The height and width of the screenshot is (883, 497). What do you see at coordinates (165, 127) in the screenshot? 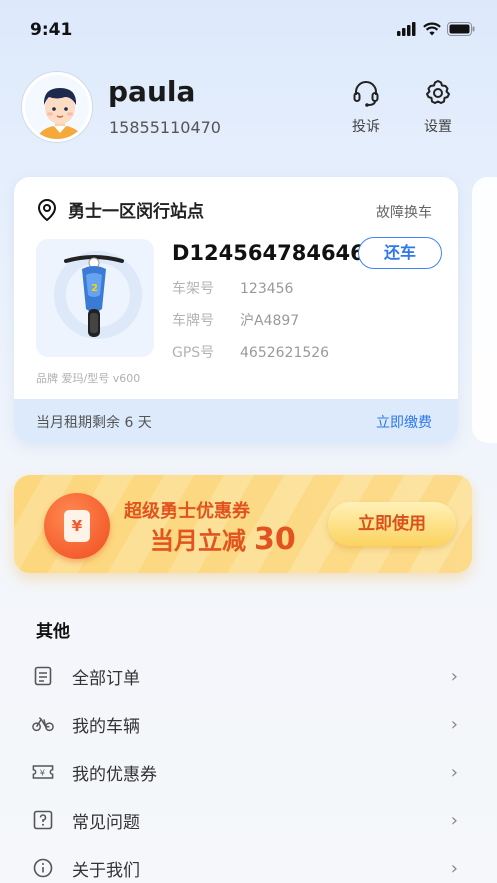
I see `user-phone: 15855110470` at bounding box center [165, 127].